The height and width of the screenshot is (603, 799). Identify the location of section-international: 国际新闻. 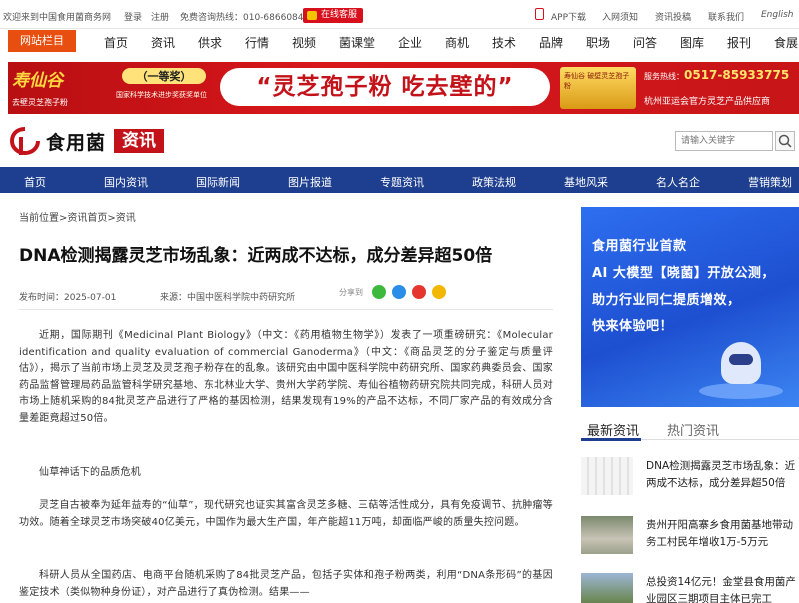
(218, 182).